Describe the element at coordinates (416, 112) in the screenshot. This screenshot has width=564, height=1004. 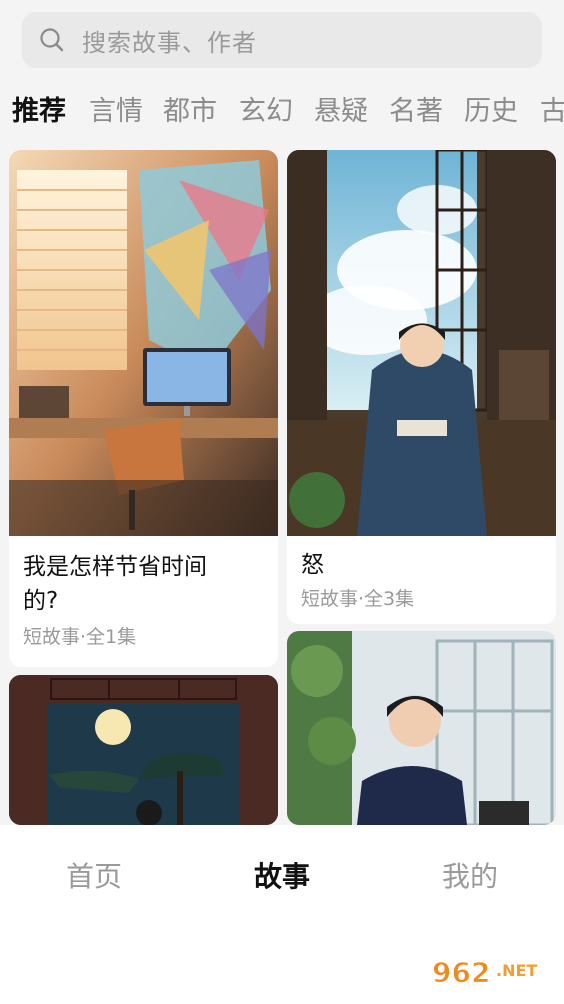
I see `tab-classics: 名著` at that location.